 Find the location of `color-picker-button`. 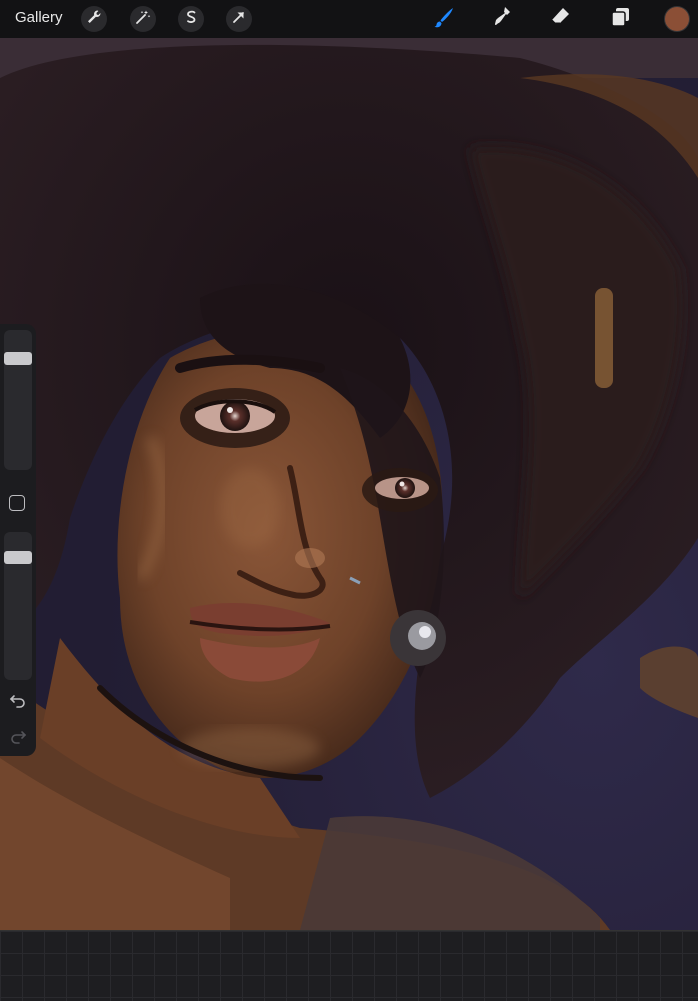

color-picker-button is located at coordinates (677, 19).